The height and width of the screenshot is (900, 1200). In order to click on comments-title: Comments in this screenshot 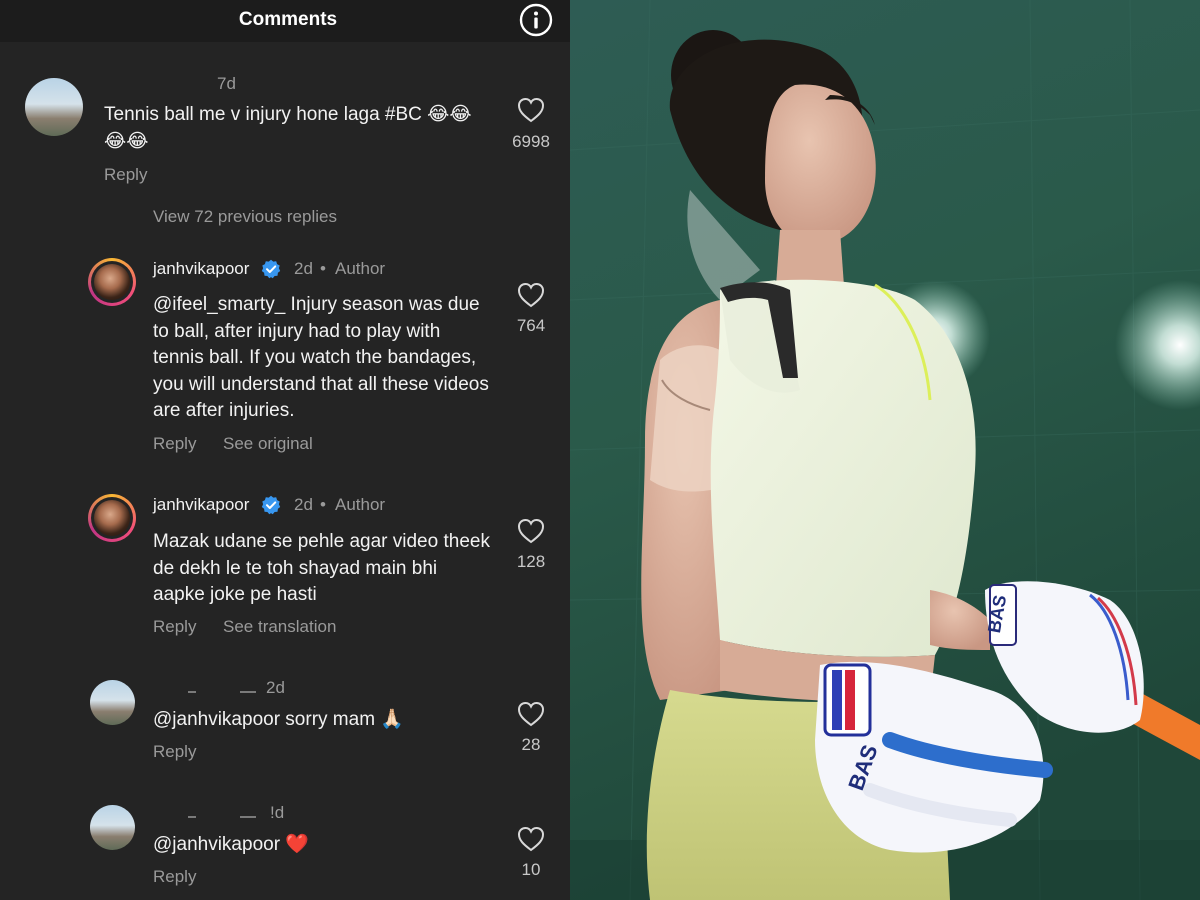, I will do `click(288, 19)`.